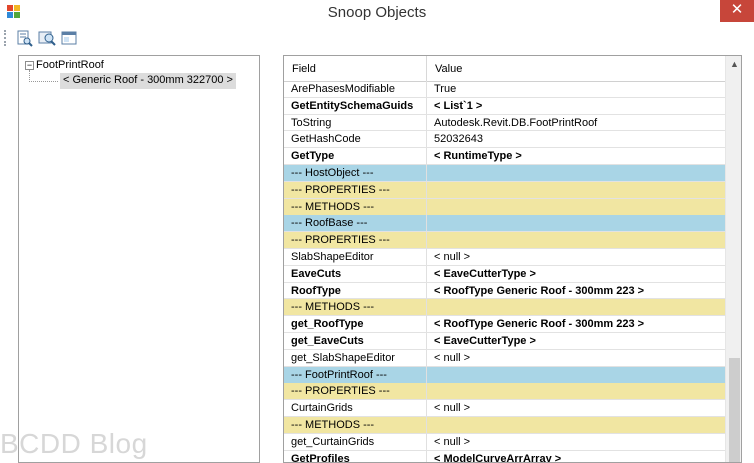 The height and width of the screenshot is (463, 754). I want to click on table-row: GetProfiles < ModelCurveArrArray >, so click(504, 456).